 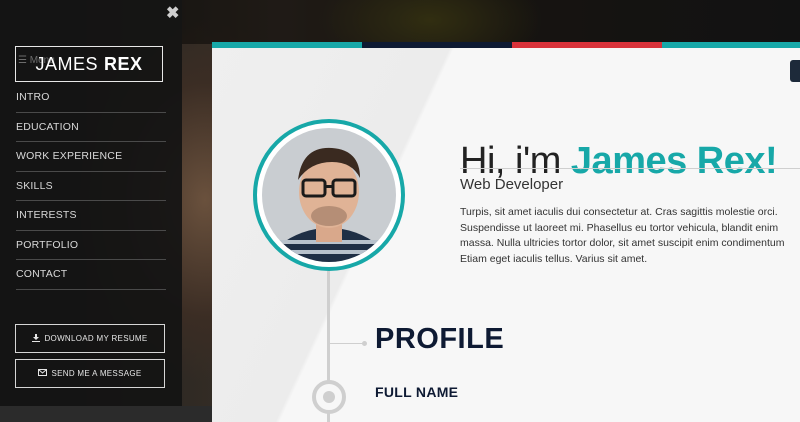 What do you see at coordinates (506, 45) in the screenshot?
I see `color-stripe` at bounding box center [506, 45].